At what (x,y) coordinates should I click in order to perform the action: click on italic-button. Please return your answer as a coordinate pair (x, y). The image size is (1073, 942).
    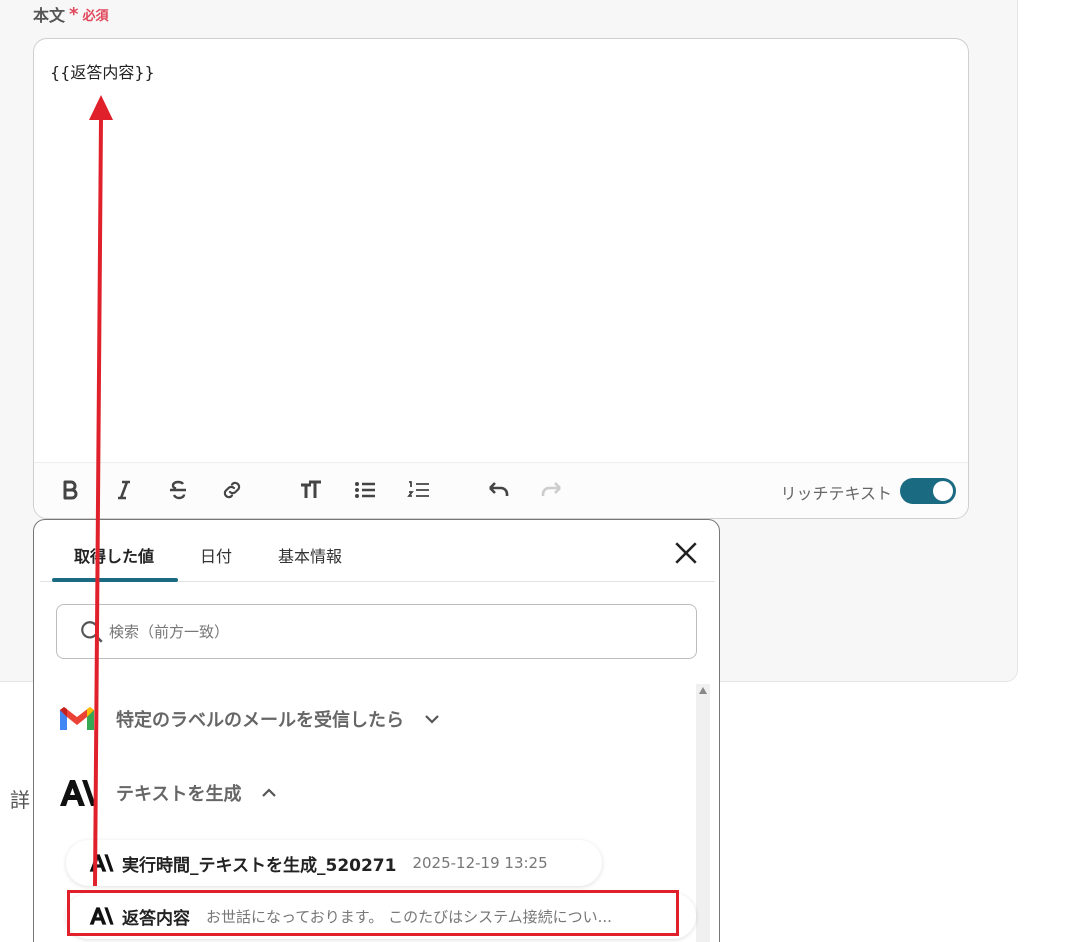
    Looking at the image, I should click on (124, 490).